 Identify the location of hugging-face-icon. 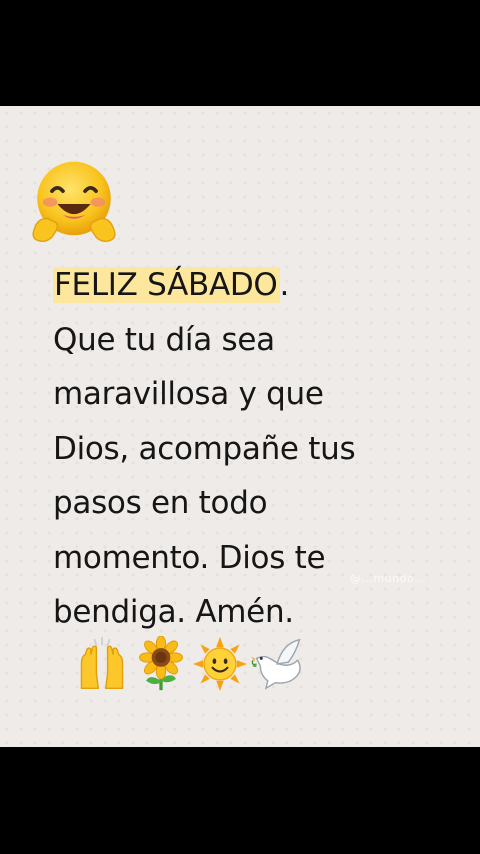
(74, 201).